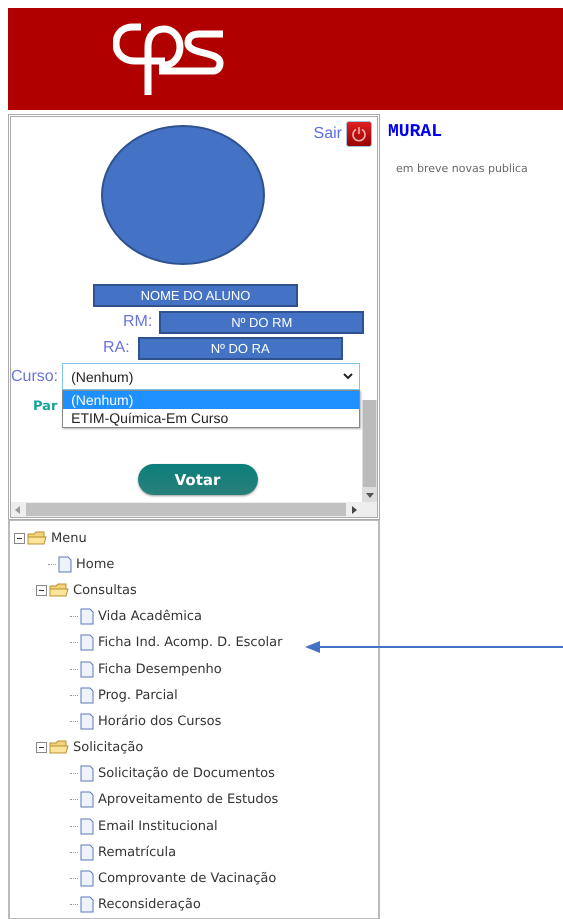 The image size is (563, 919). I want to click on student-name: NOME DO ALUNO, so click(195, 295).